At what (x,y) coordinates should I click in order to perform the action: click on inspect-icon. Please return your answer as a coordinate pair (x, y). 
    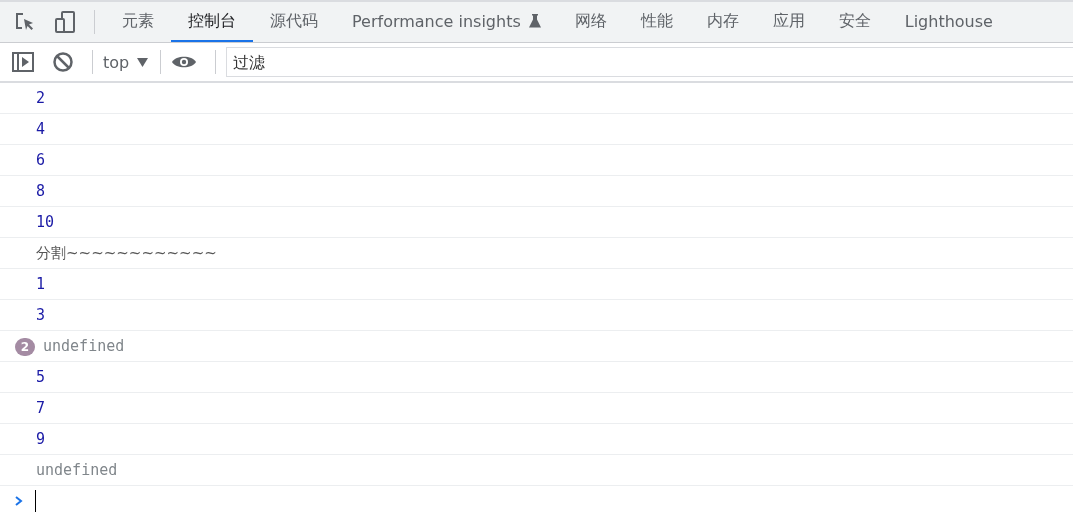
    Looking at the image, I should click on (25, 22).